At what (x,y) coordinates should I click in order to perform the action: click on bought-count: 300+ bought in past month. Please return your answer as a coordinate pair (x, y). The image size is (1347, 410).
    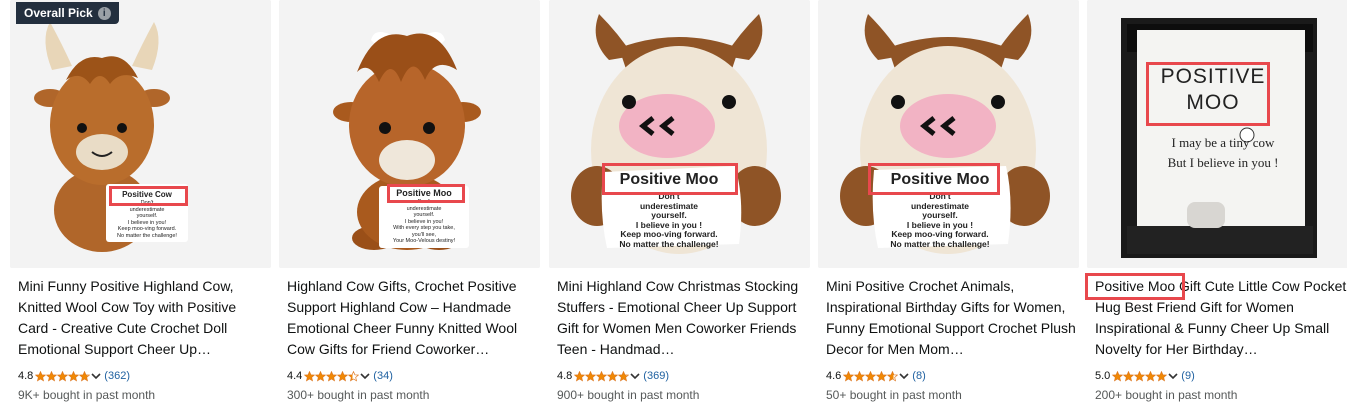
    Looking at the image, I should click on (358, 395).